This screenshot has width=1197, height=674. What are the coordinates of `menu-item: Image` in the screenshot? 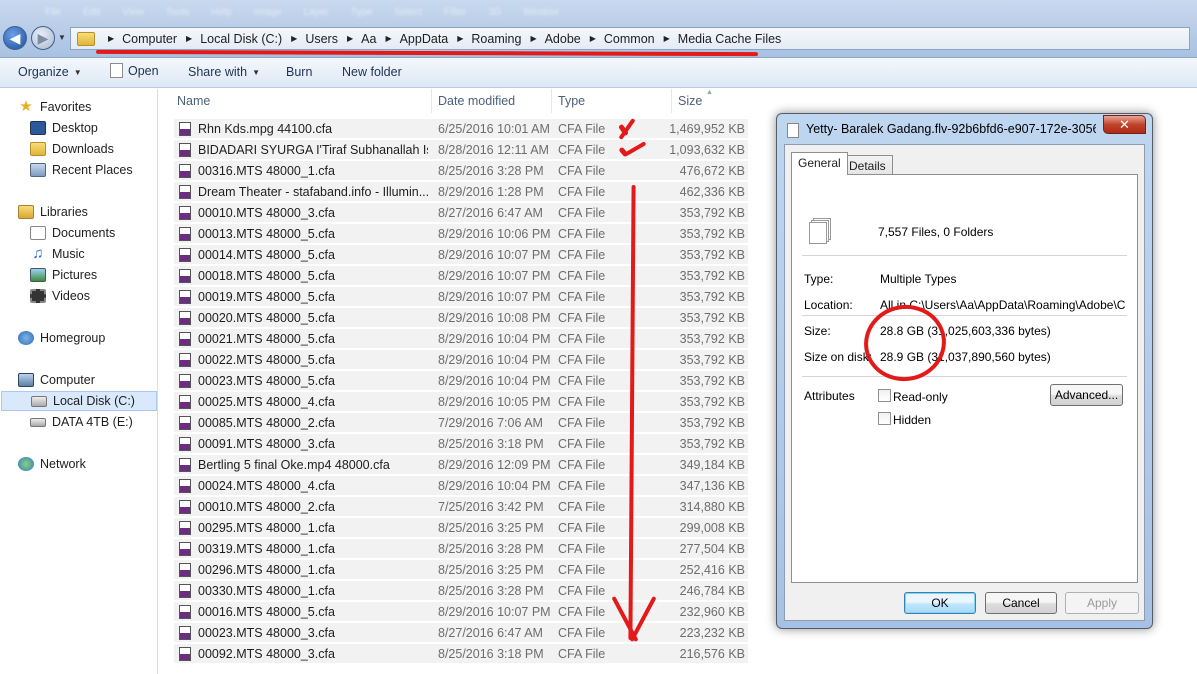 It's located at (268, 13).